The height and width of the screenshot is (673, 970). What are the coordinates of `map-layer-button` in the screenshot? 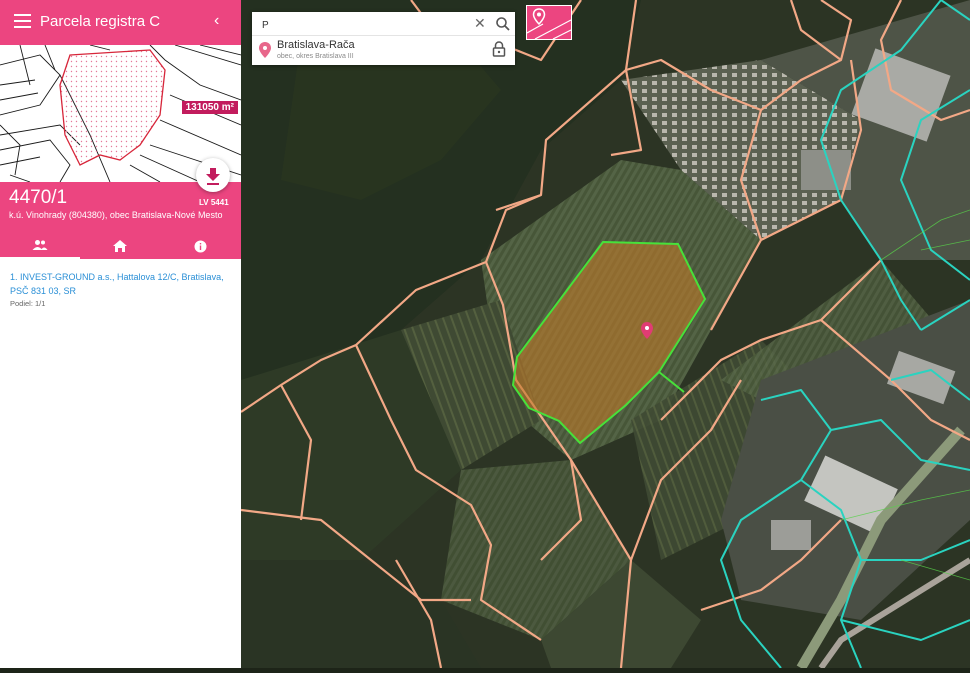 It's located at (549, 22).